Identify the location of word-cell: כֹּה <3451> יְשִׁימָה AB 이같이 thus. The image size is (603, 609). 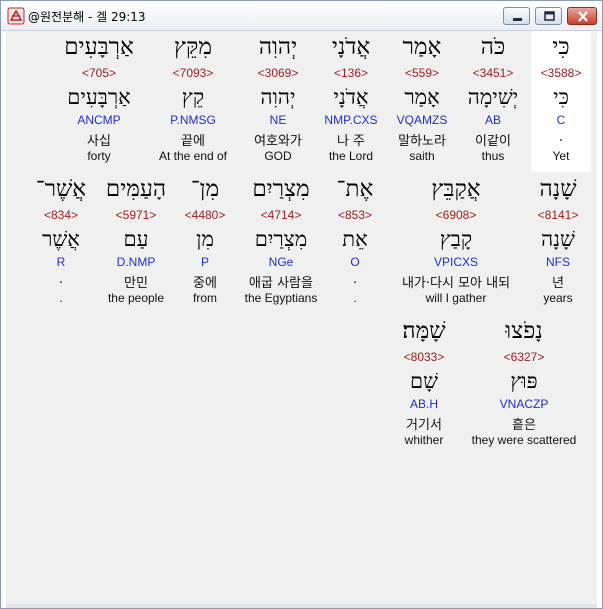
(493, 101).